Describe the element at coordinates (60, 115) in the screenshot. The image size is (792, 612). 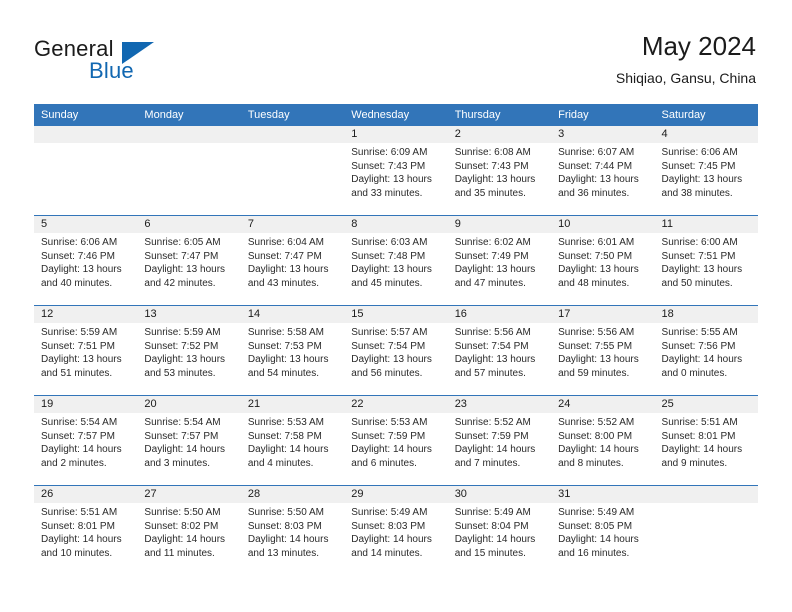
I see `weekday-header-sunday: Sunday` at that location.